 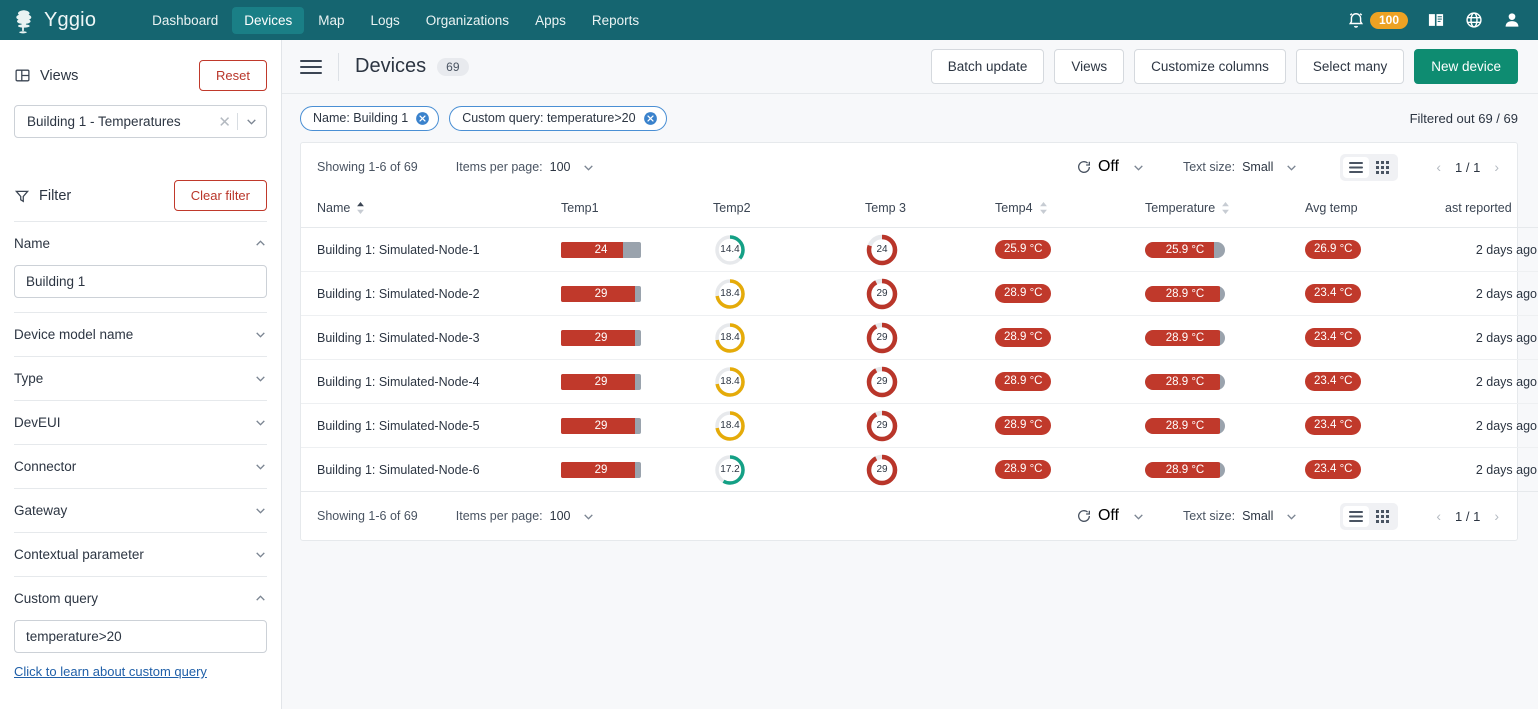 I want to click on column-header-temp3-label: Temp 3, so click(x=885, y=208).